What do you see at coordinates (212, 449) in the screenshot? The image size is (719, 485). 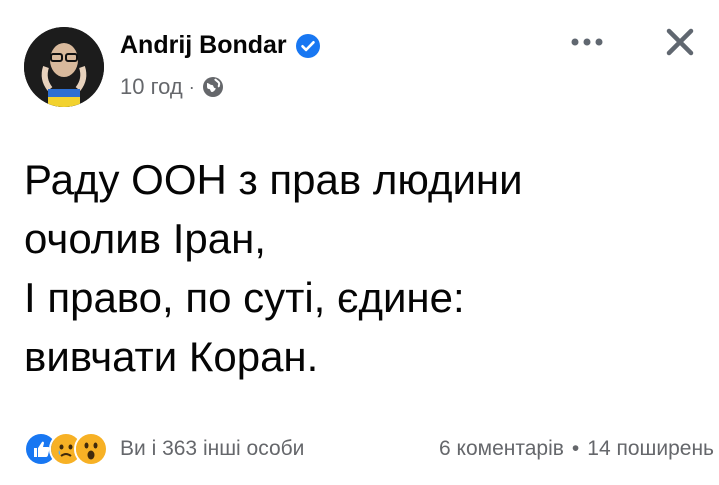 I see `reactions-count: Ви і 363 інші особи` at bounding box center [212, 449].